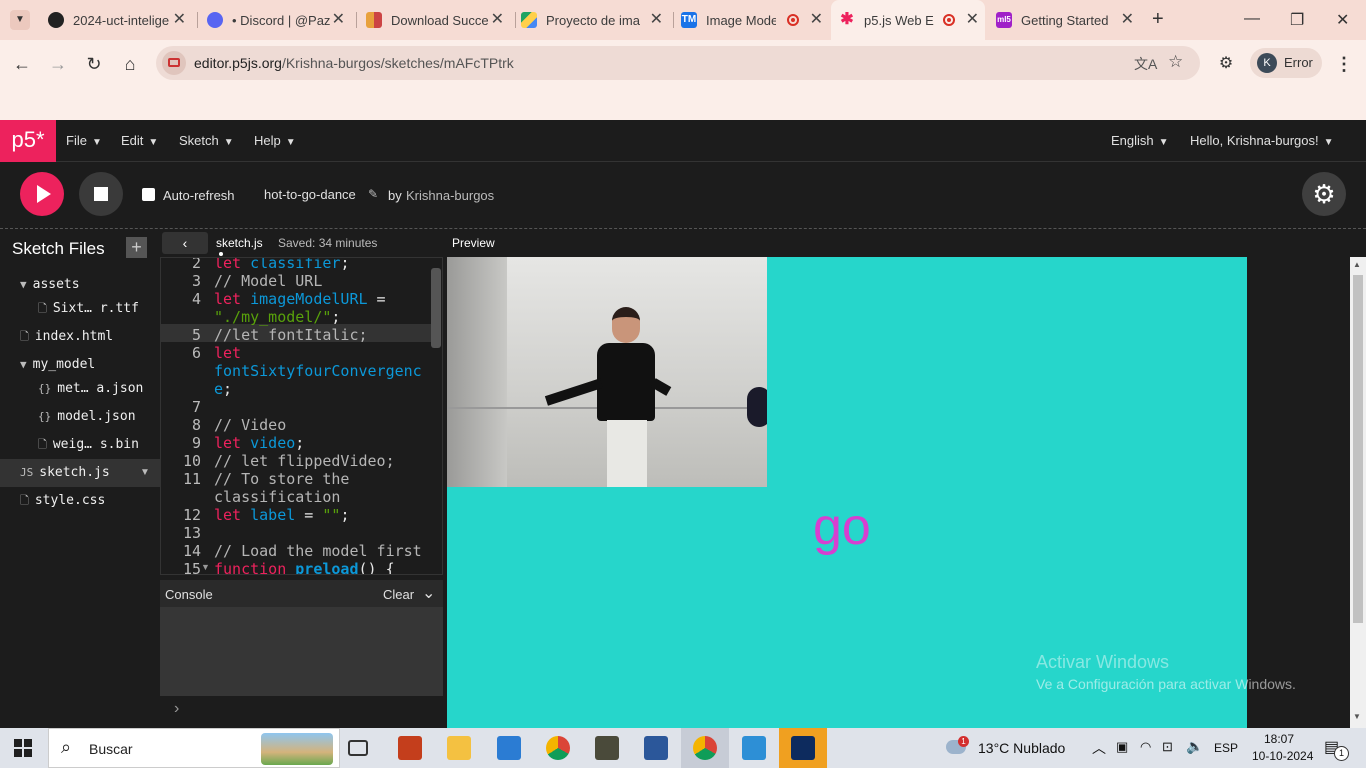 The image size is (1366, 768). I want to click on language-menu: English ▼, so click(1140, 140).